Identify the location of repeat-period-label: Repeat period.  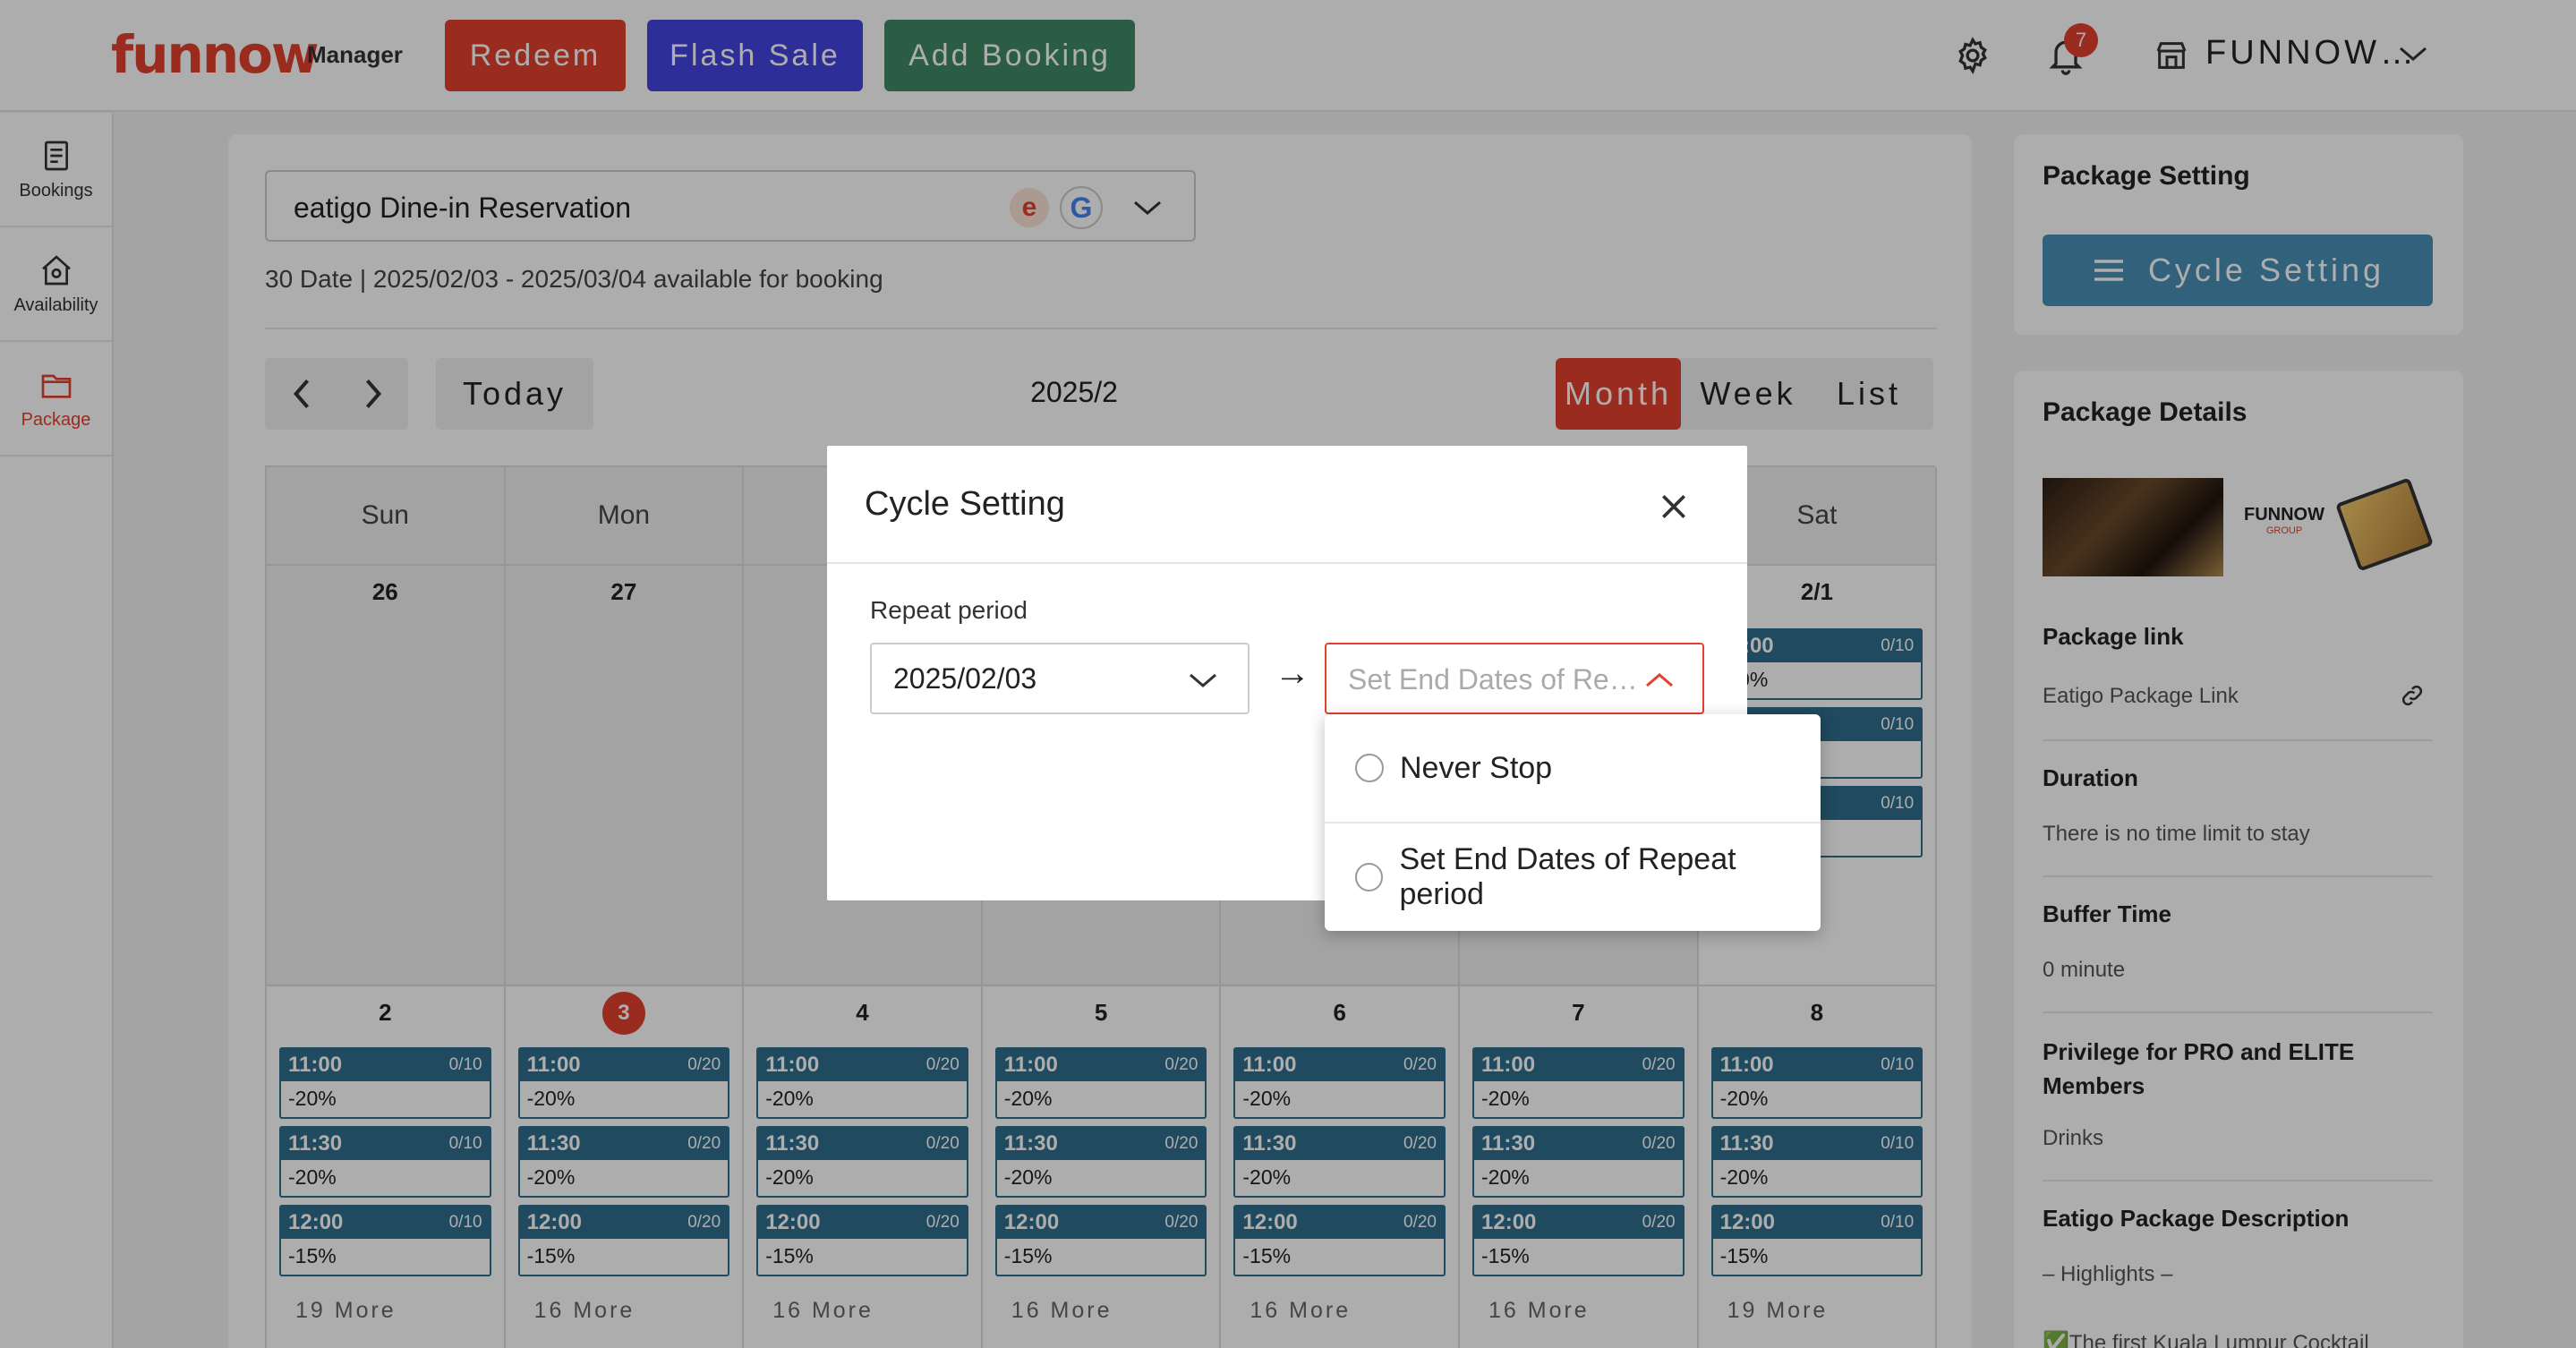
(949, 610).